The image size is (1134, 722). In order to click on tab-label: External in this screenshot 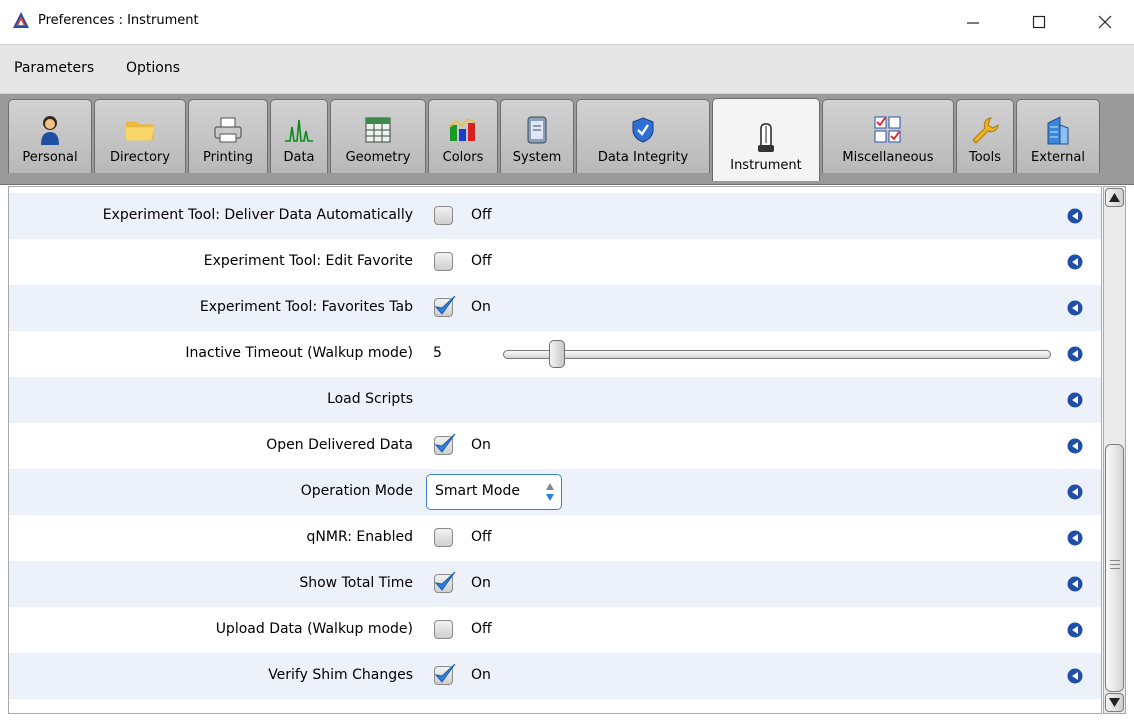, I will do `click(1058, 157)`.